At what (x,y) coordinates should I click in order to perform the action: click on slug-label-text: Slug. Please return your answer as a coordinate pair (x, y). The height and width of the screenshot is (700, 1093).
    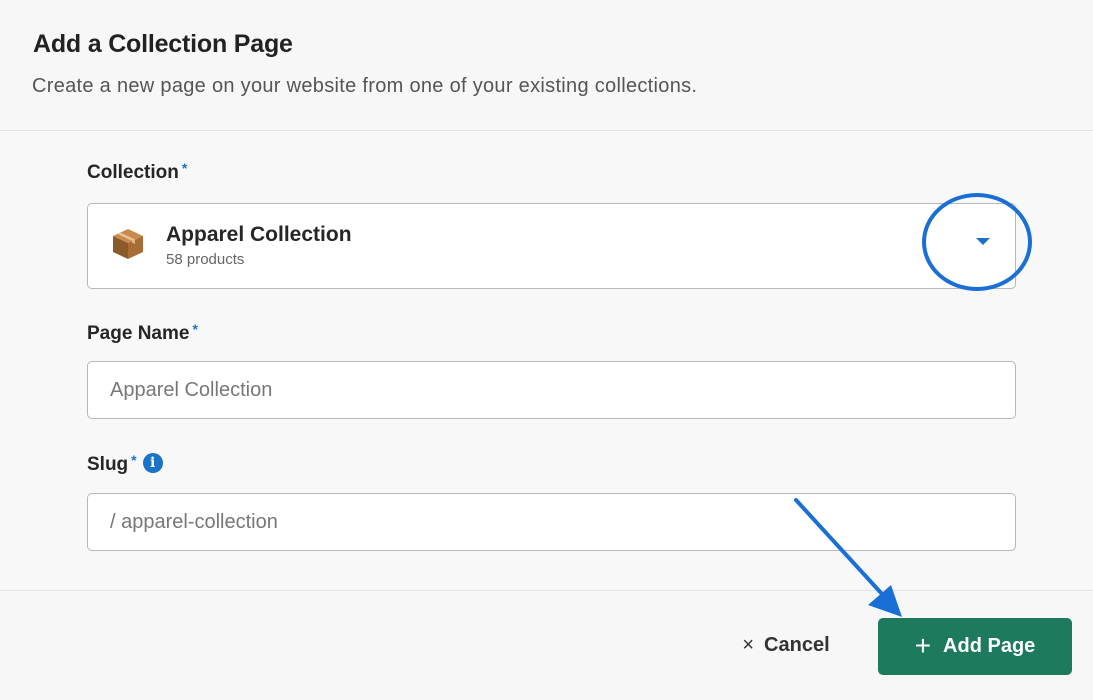
    Looking at the image, I should click on (108, 464).